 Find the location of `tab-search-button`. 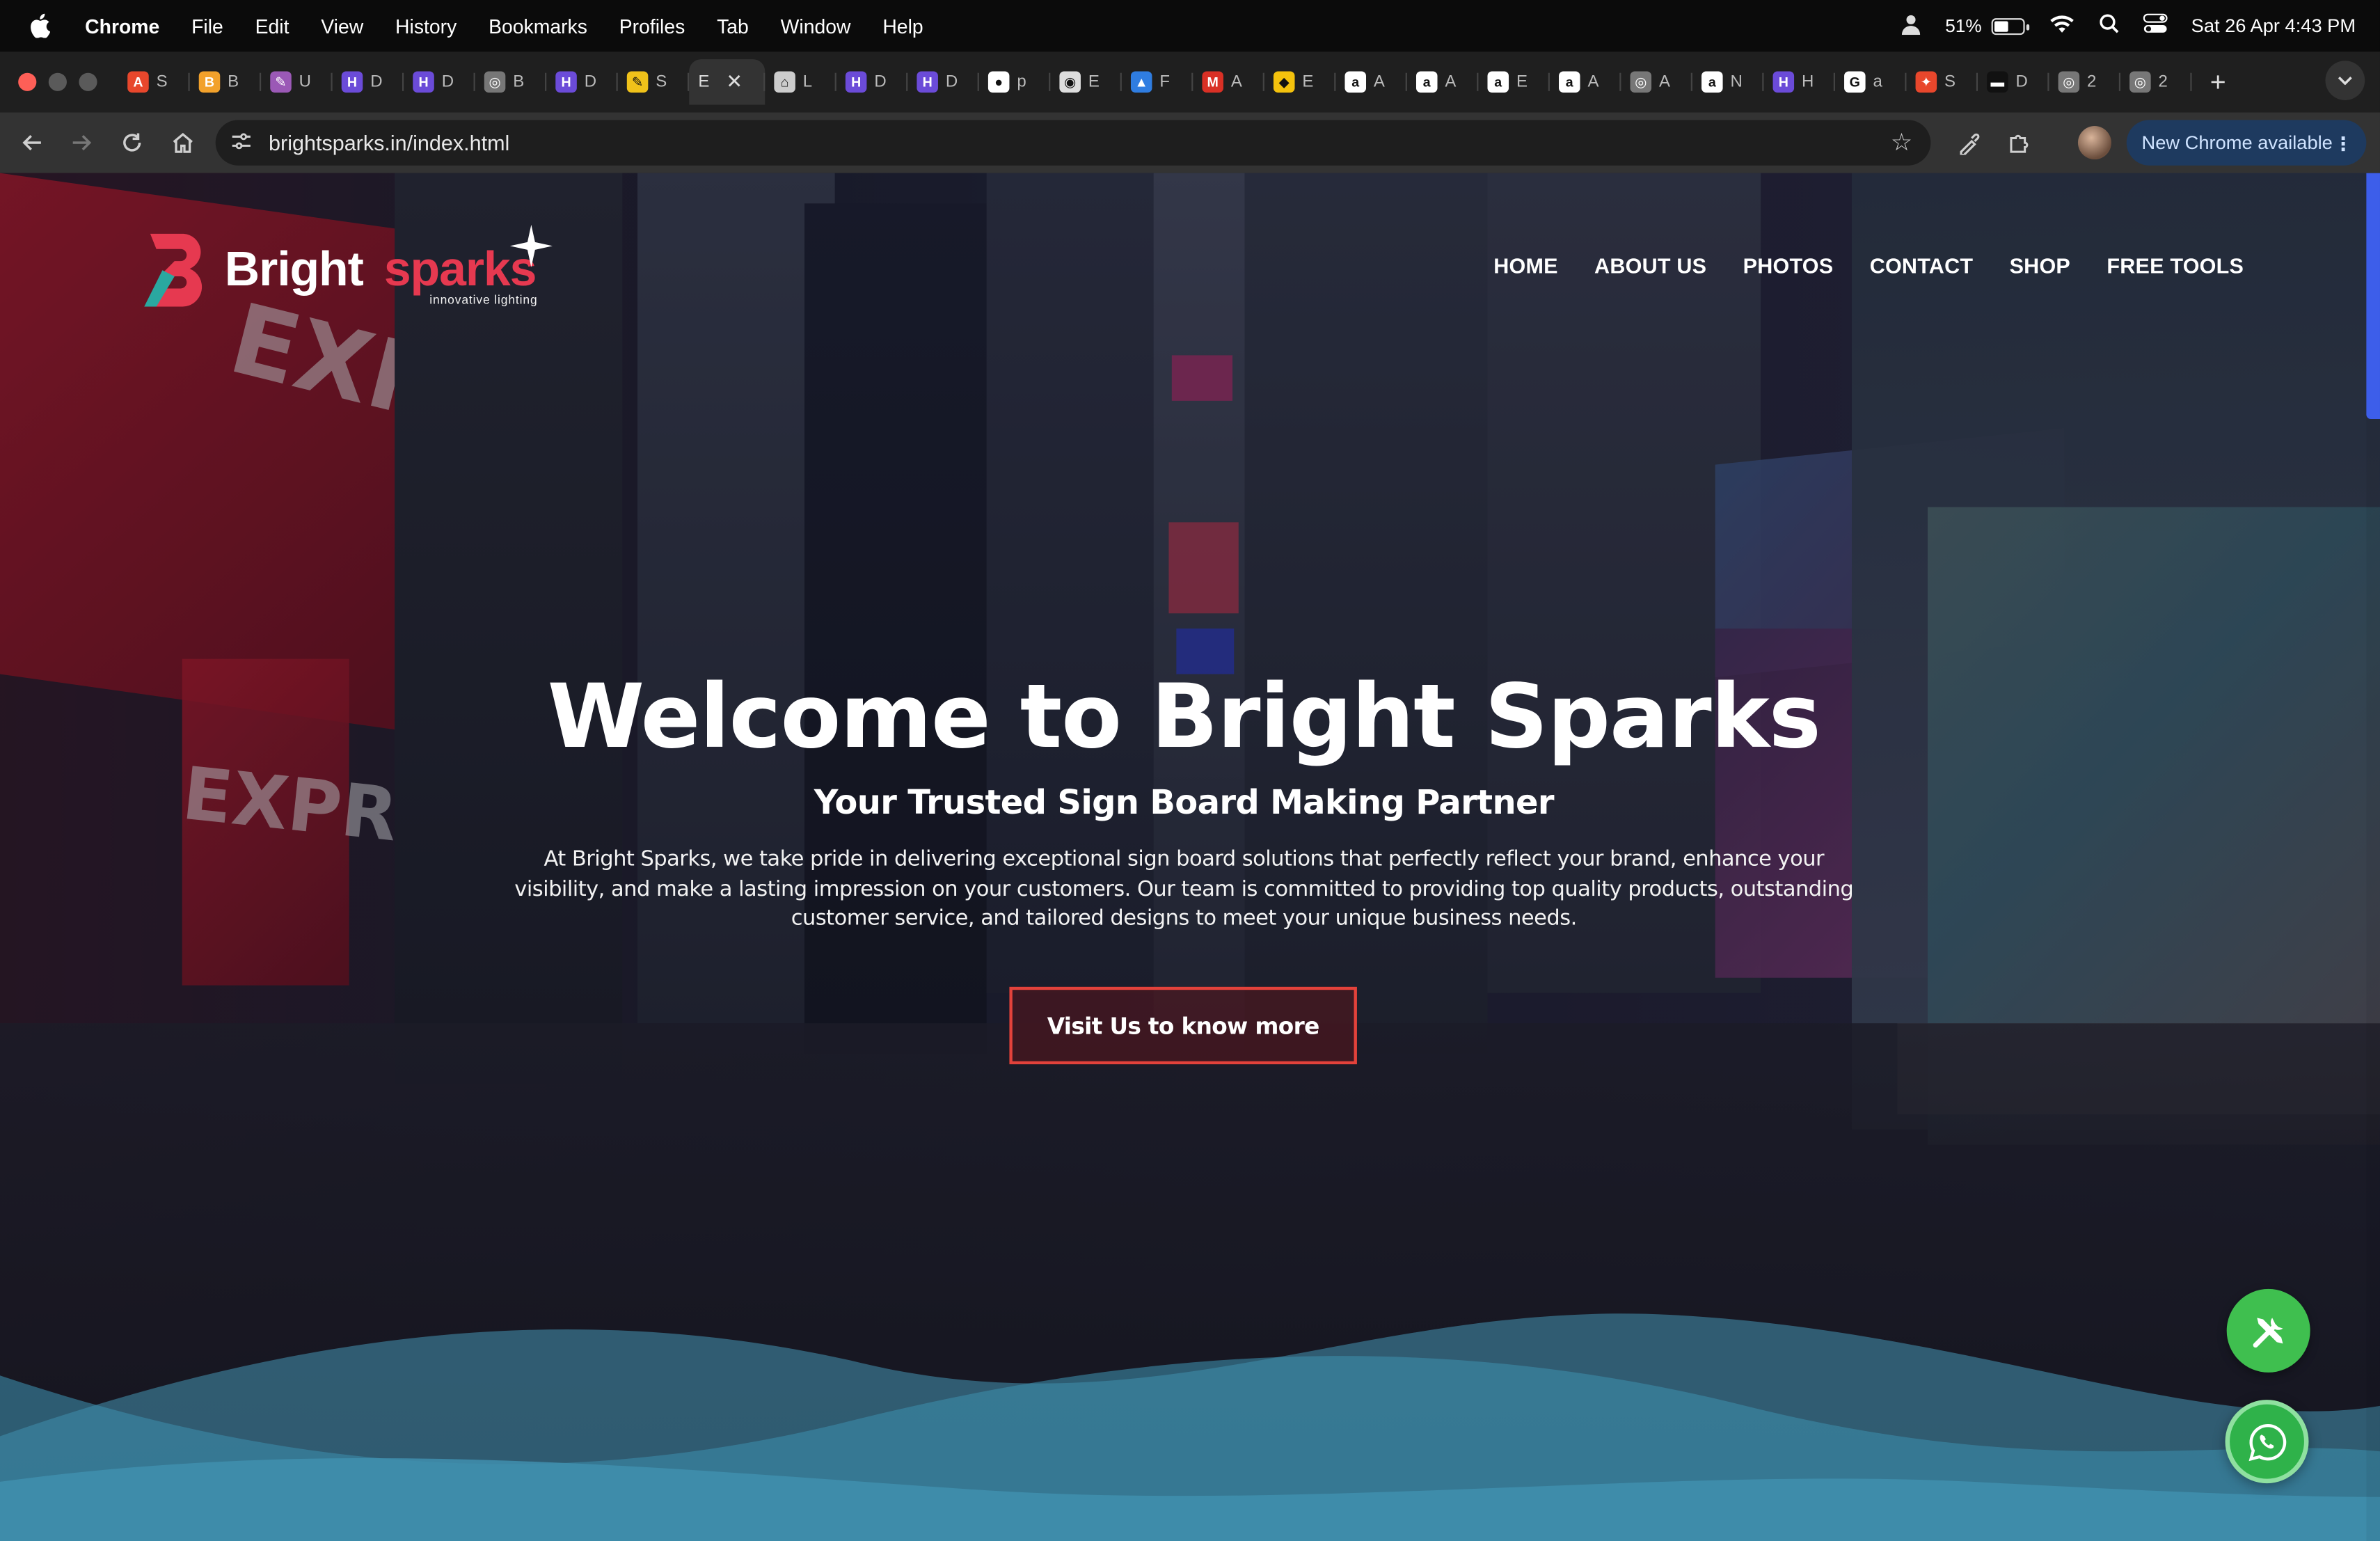

tab-search-button is located at coordinates (2345, 80).